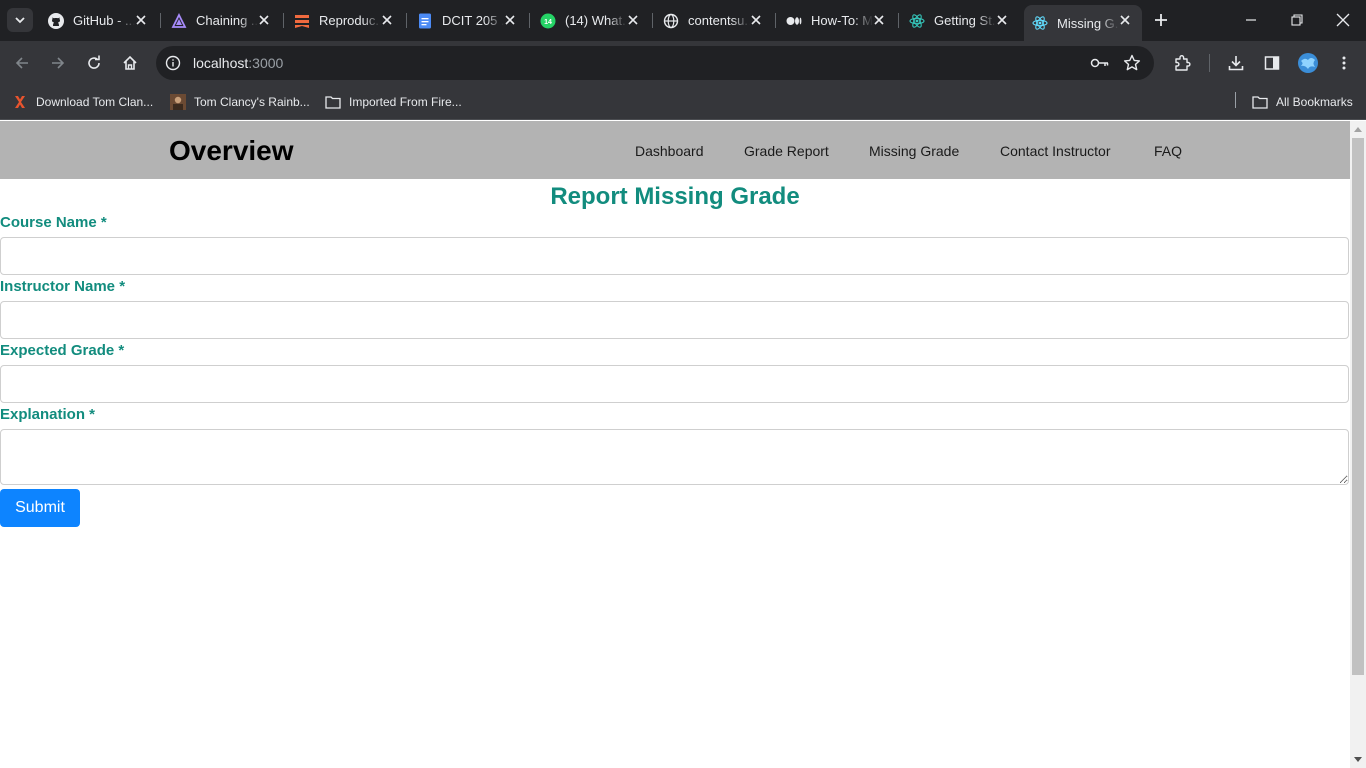  Describe the element at coordinates (266, 63) in the screenshot. I see `url-port: :3000` at that location.